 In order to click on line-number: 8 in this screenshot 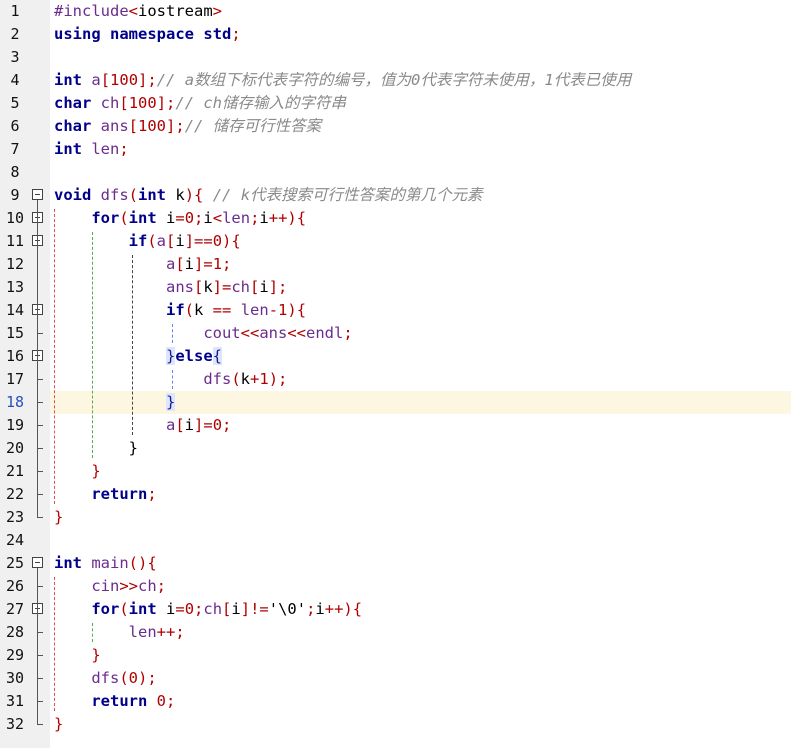, I will do `click(15, 172)`.